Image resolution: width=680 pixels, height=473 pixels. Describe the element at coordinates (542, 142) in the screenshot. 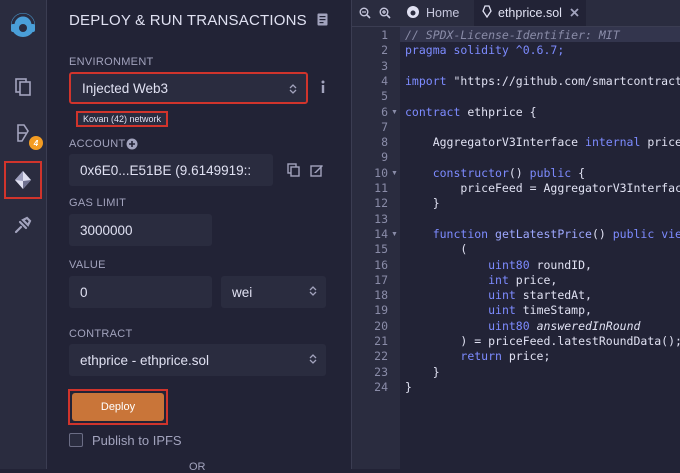

I see `code-line: AggregatorV3Interface internal price` at that location.